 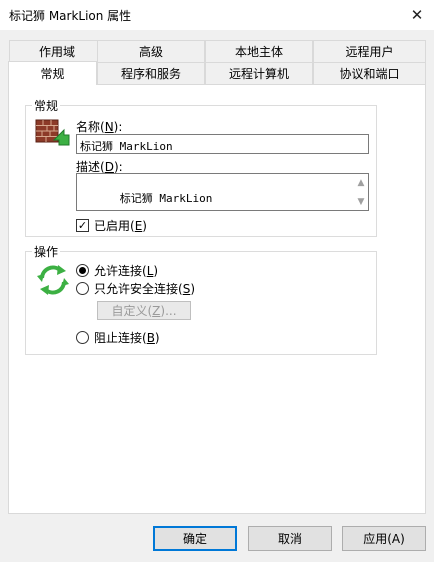 I want to click on enabled-label: 已启用(E), so click(x=120, y=225).